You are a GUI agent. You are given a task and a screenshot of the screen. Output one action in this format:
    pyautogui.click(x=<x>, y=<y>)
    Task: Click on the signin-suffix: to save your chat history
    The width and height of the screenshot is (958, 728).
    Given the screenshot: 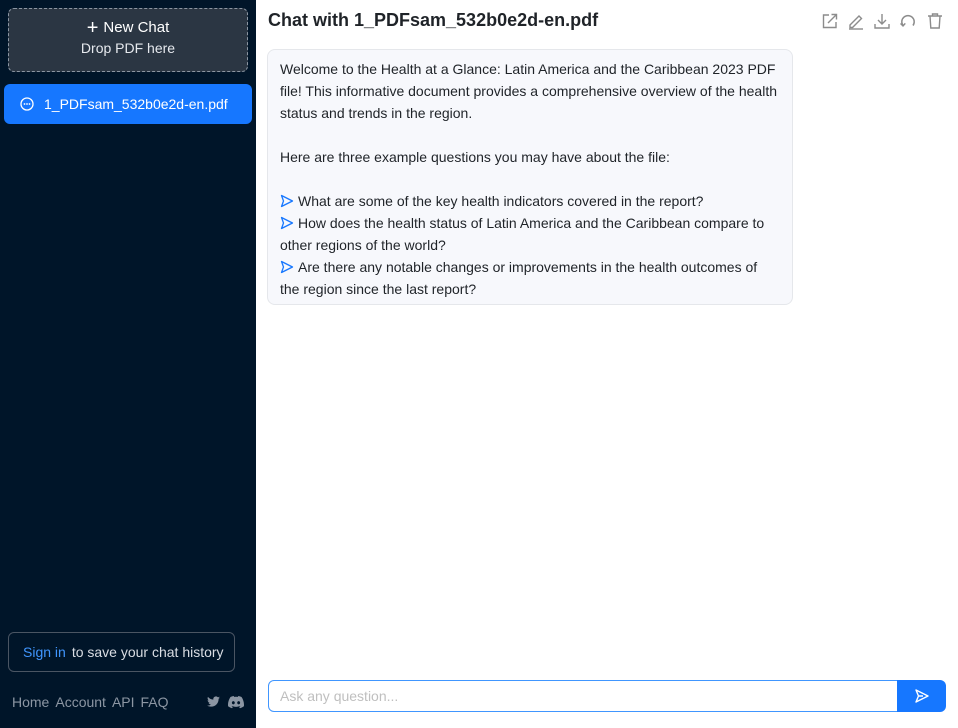 What is the action you would take?
    pyautogui.click(x=147, y=652)
    